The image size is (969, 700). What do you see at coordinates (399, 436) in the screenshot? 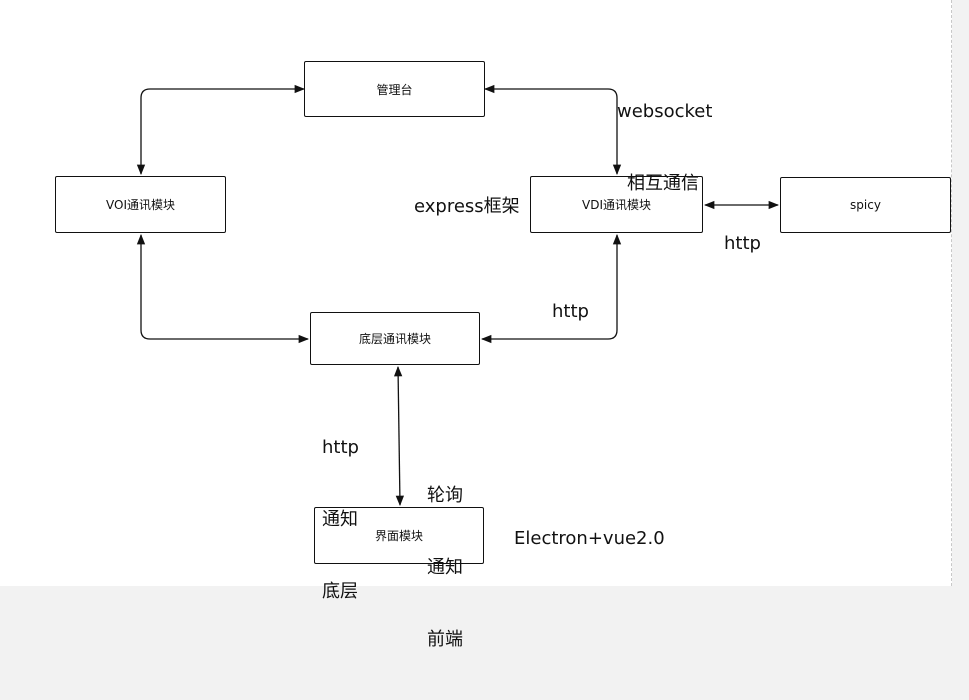
I see `connector-bottom-ui` at bounding box center [399, 436].